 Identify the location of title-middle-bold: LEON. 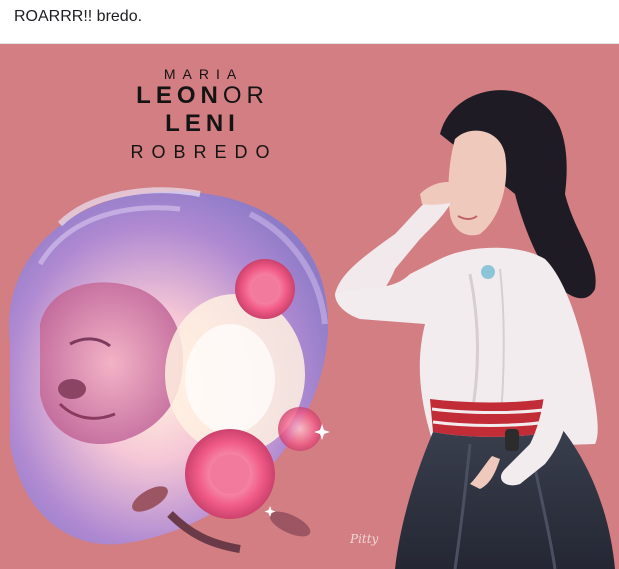
(179, 95).